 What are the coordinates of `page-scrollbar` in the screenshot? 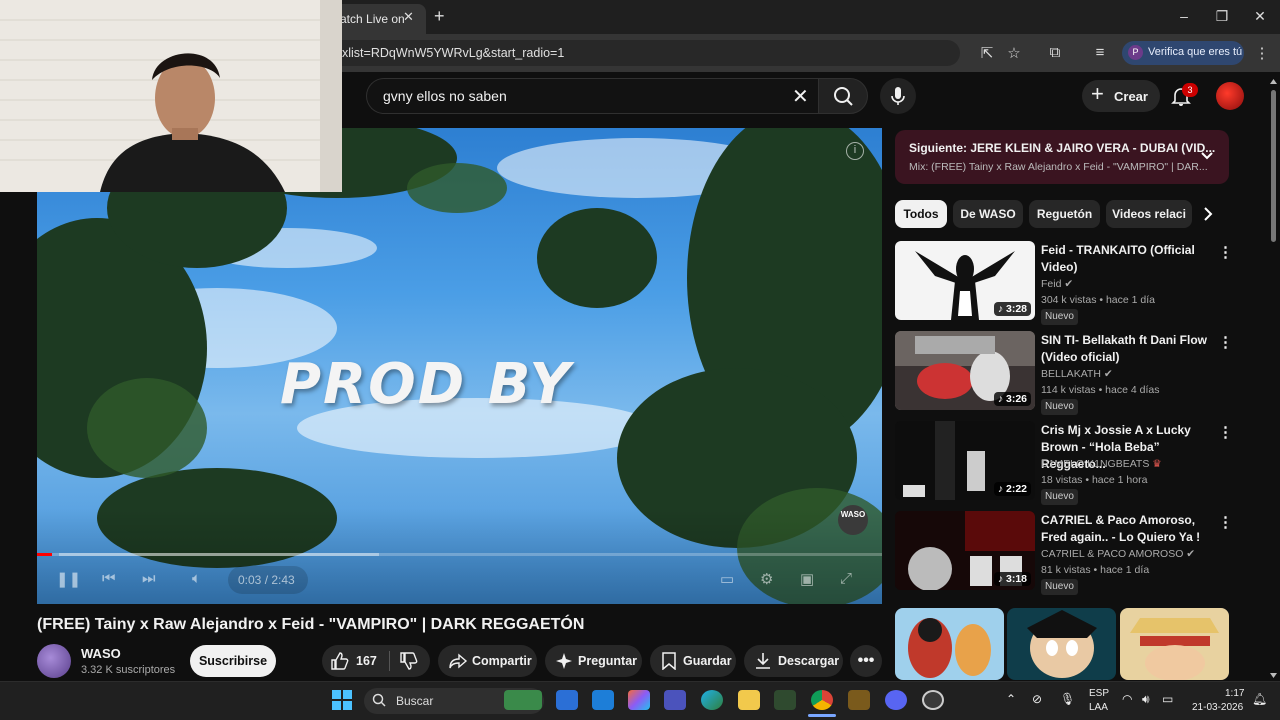 It's located at (1273, 379).